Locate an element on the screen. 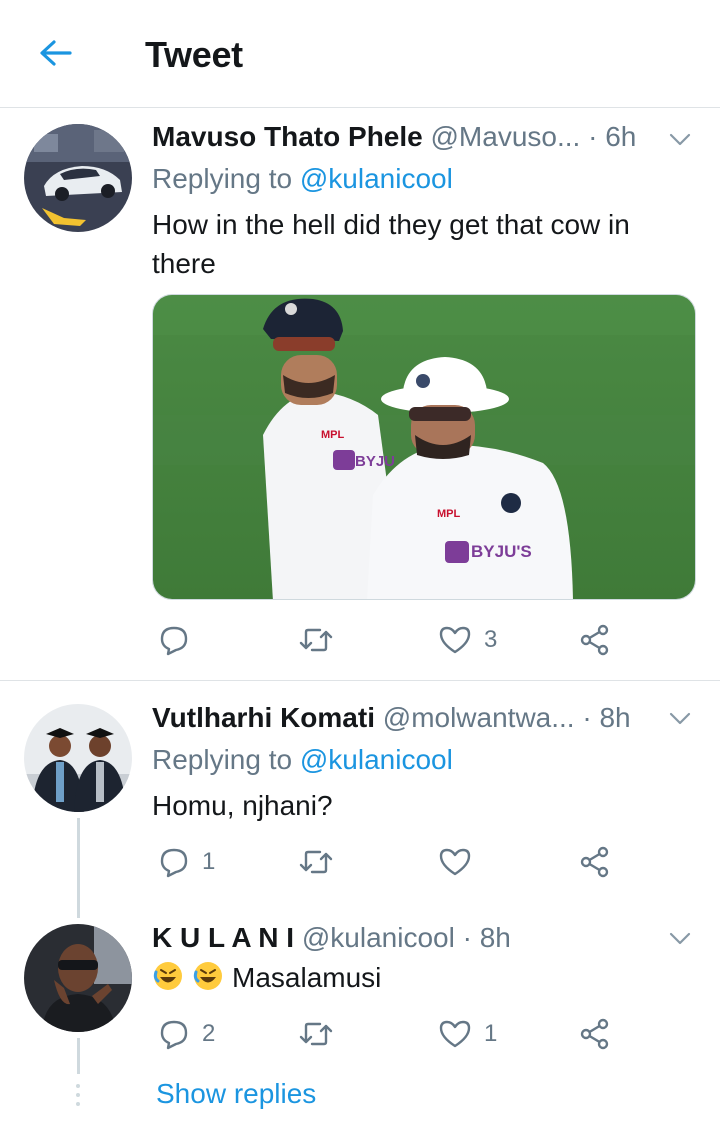  display-name: K U L A N I is located at coordinates (223, 937).